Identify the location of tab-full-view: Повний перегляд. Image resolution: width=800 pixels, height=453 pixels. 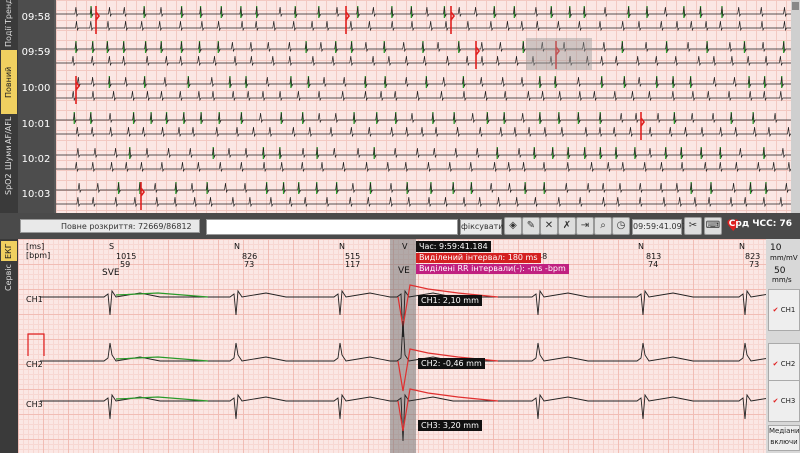
(15, 82).